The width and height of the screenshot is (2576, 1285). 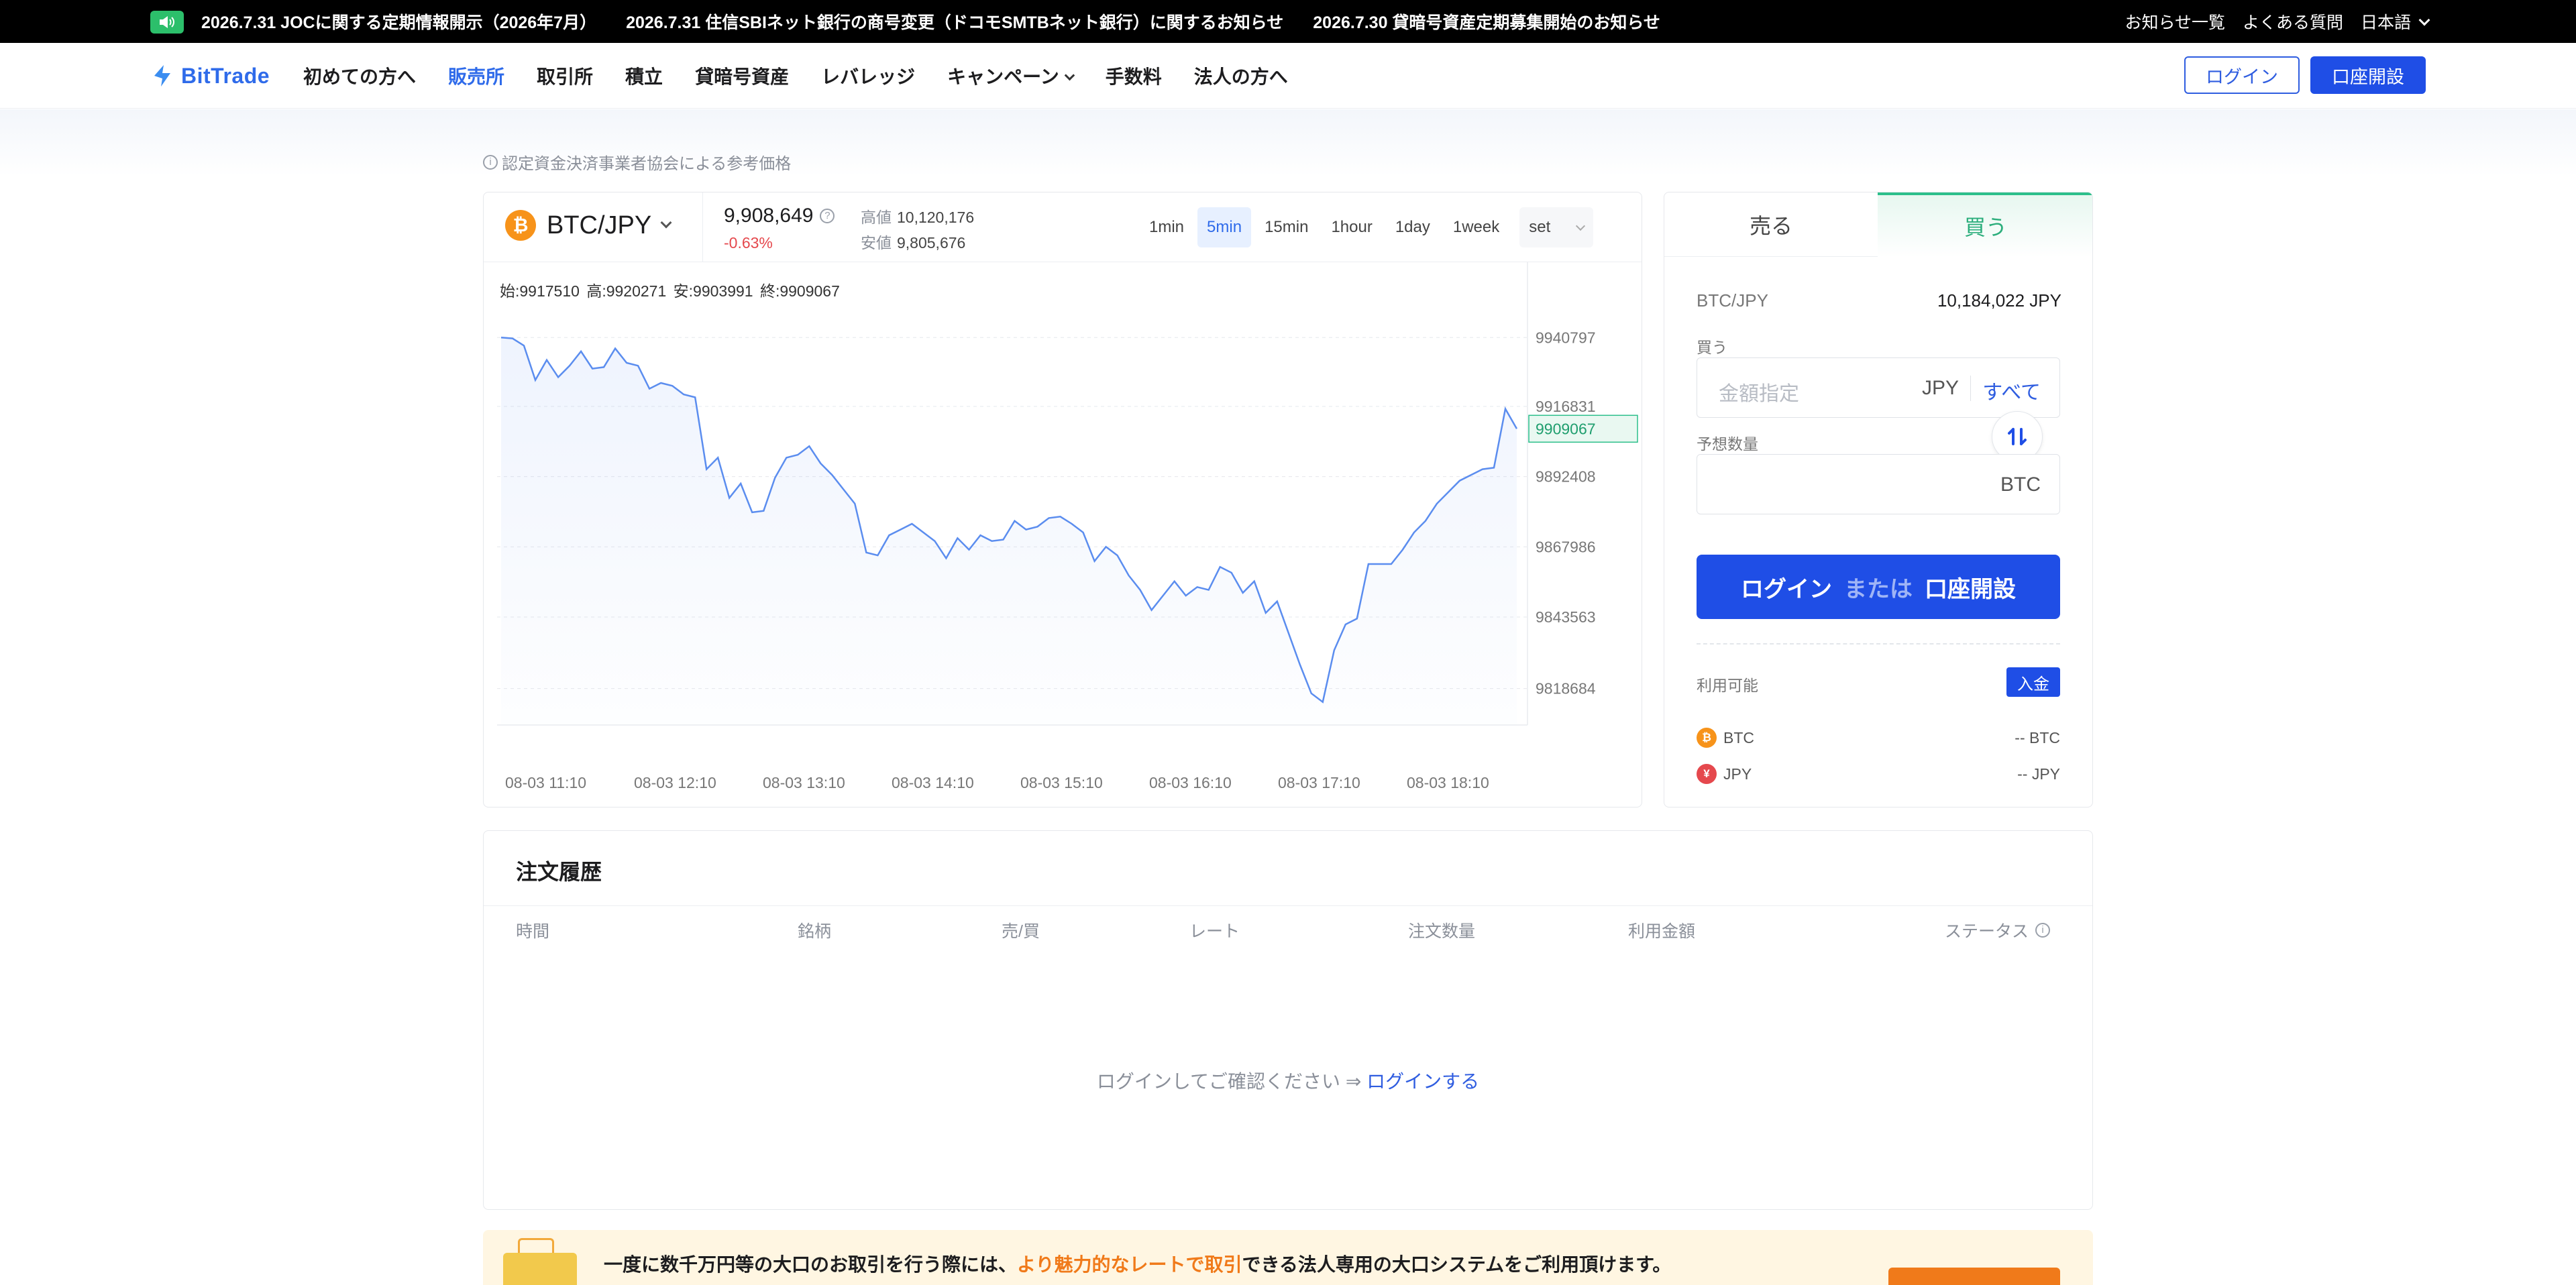 What do you see at coordinates (2033, 682) in the screenshot?
I see `deposit-button: 入金` at bounding box center [2033, 682].